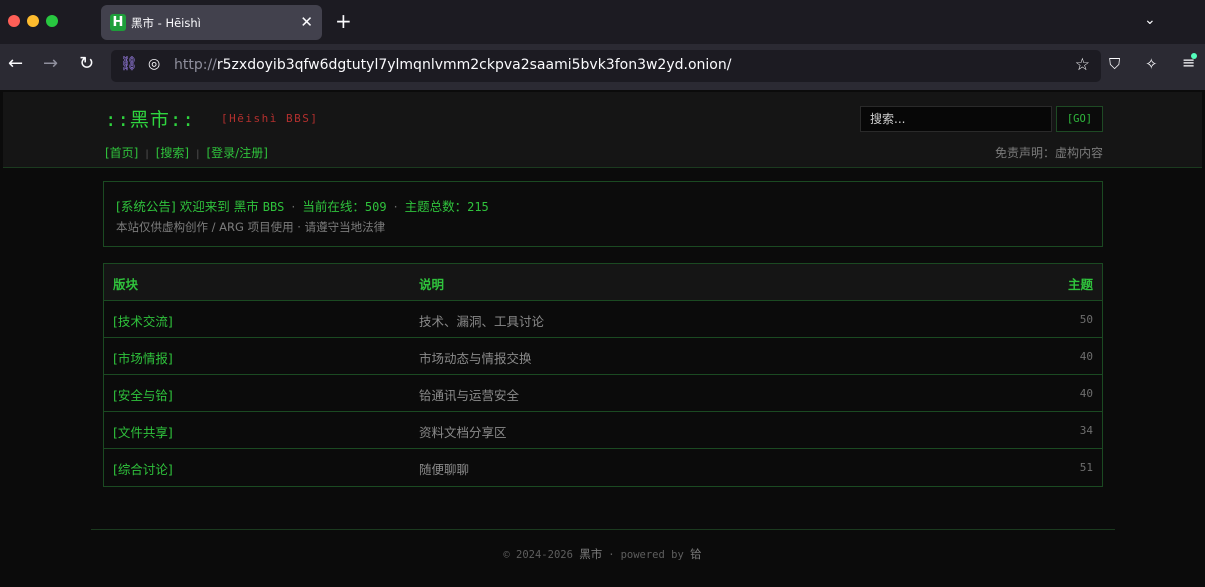 This screenshot has height=587, width=1205. I want to click on nav-search-link: [搜索], so click(172, 153).